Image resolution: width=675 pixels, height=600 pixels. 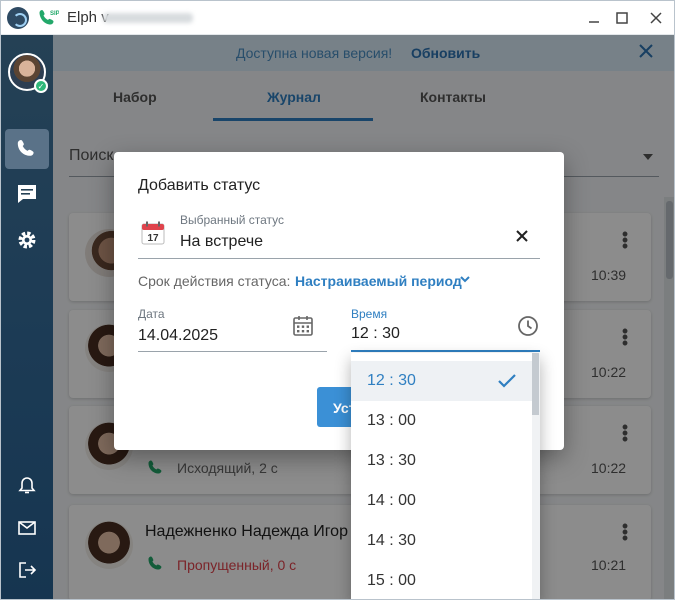 I want to click on date-label: Дата, so click(x=151, y=314).